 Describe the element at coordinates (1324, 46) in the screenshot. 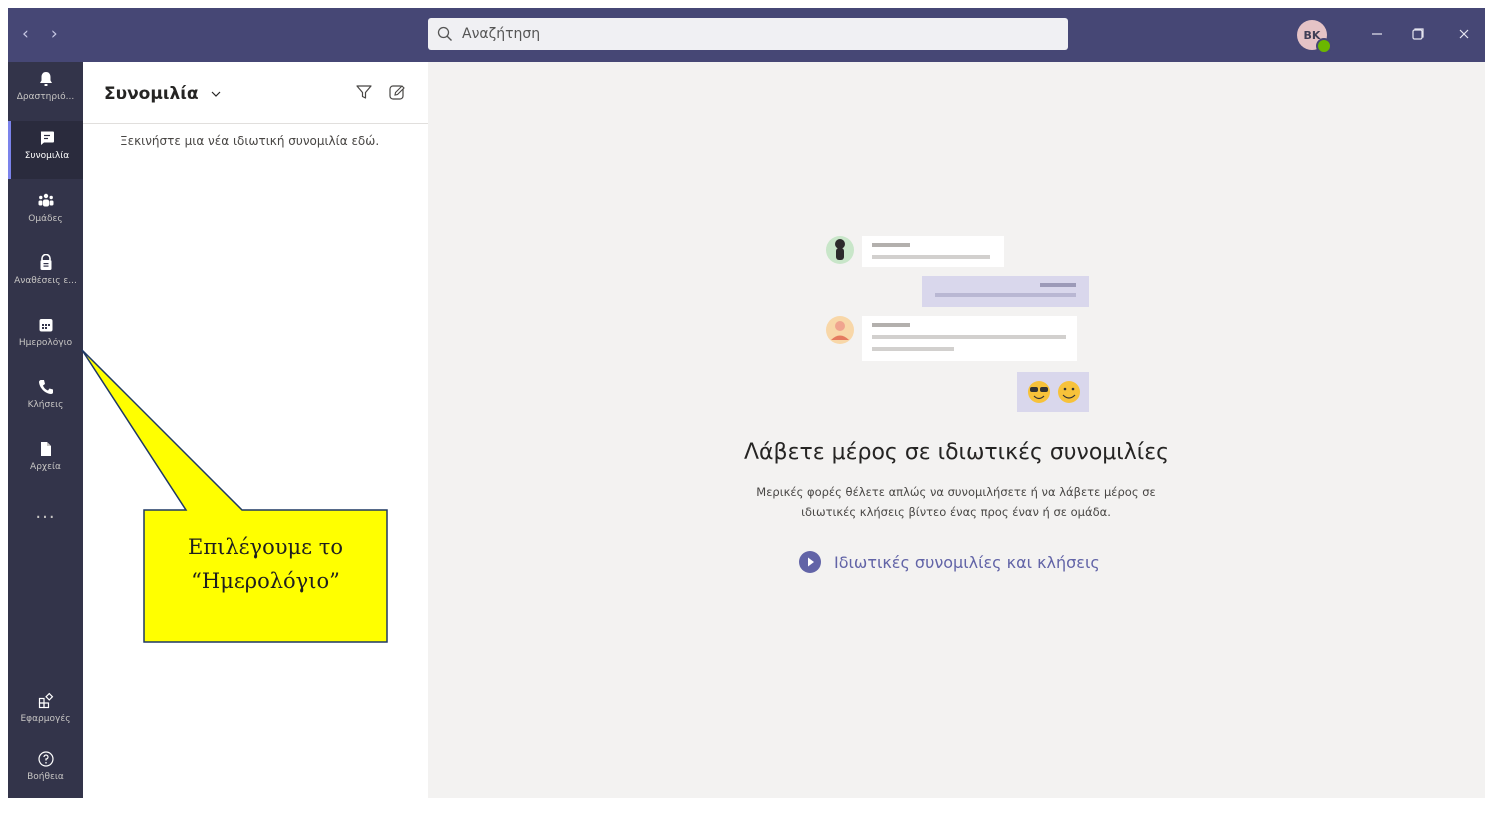

I see `presence-available-icon` at that location.